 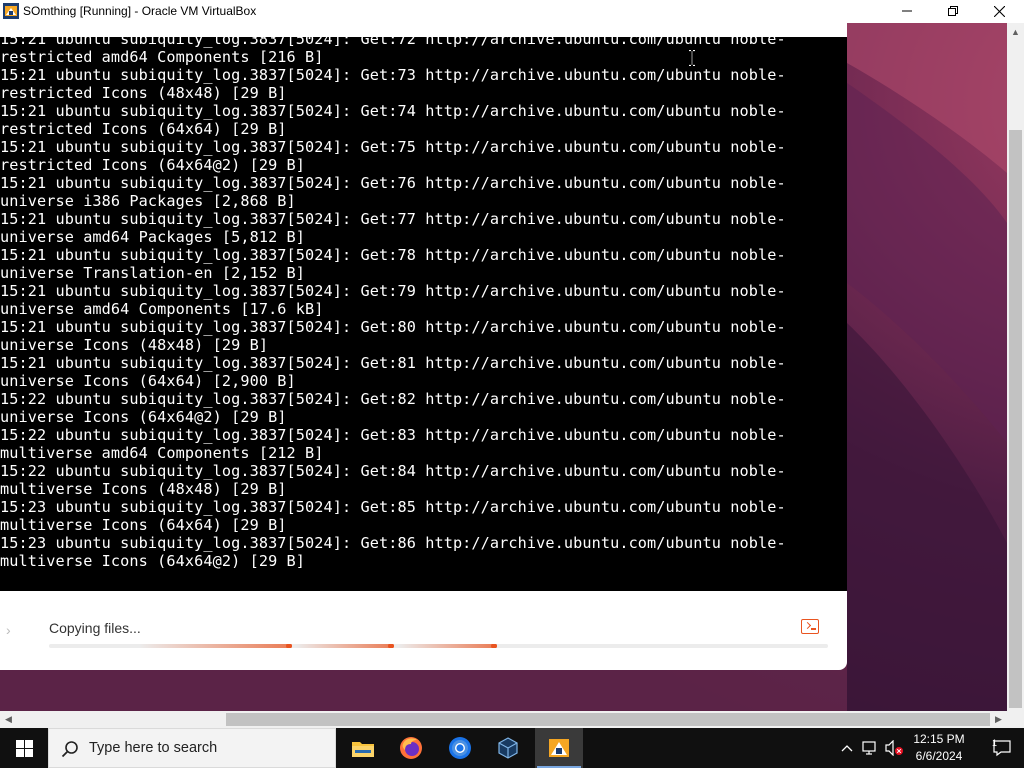 I want to click on show-hidden-icons-button, so click(x=847, y=748).